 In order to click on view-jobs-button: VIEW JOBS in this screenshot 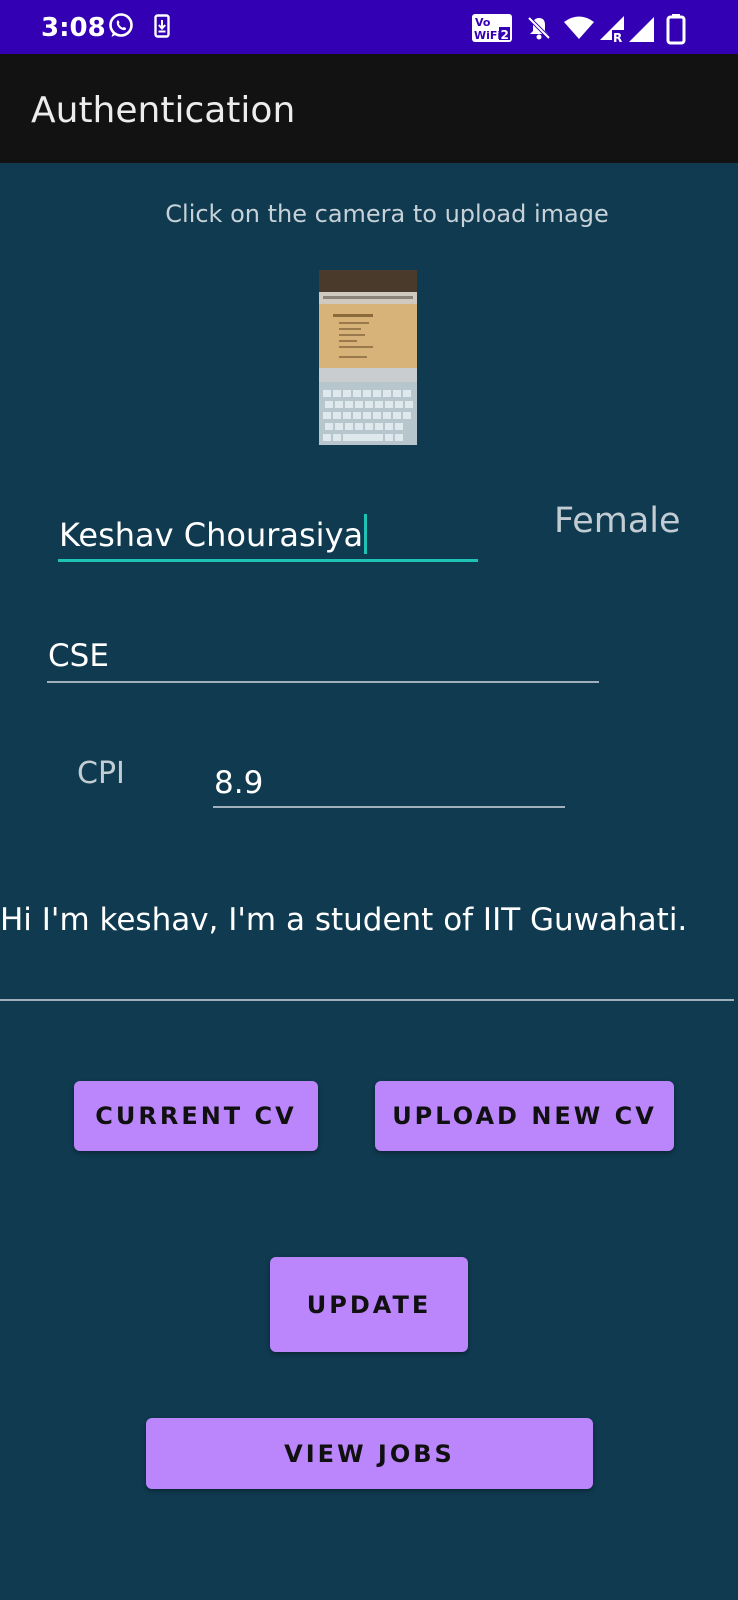, I will do `click(369, 1453)`.